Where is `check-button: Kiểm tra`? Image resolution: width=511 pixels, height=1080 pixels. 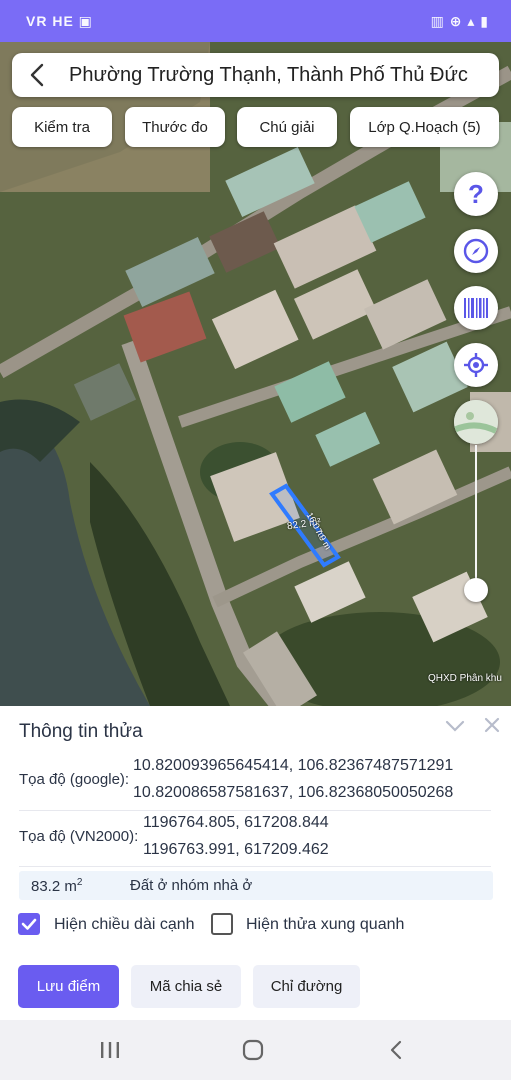 check-button: Kiểm tra is located at coordinates (62, 127).